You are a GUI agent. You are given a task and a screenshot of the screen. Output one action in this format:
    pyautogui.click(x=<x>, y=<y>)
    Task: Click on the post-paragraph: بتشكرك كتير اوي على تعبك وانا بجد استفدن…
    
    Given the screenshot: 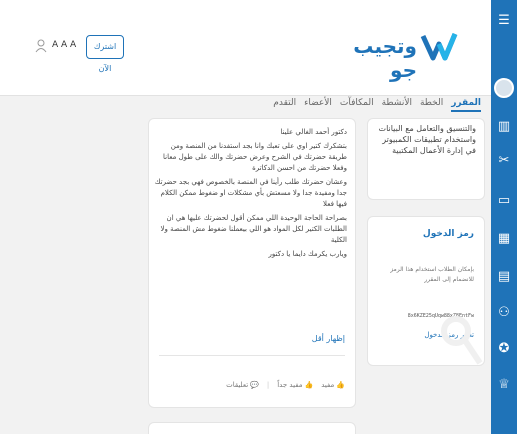 What is the action you would take?
    pyautogui.click(x=255, y=157)
    